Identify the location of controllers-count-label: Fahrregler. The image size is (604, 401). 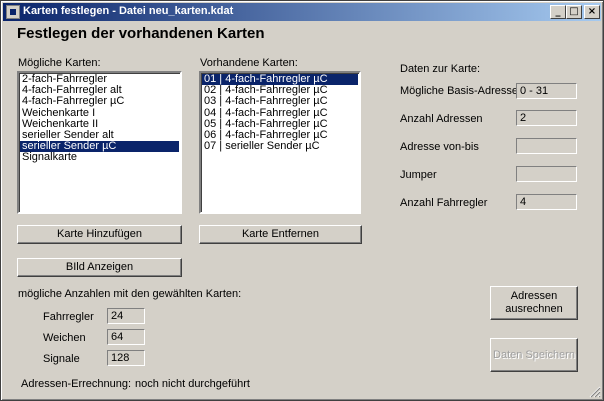
(68, 317).